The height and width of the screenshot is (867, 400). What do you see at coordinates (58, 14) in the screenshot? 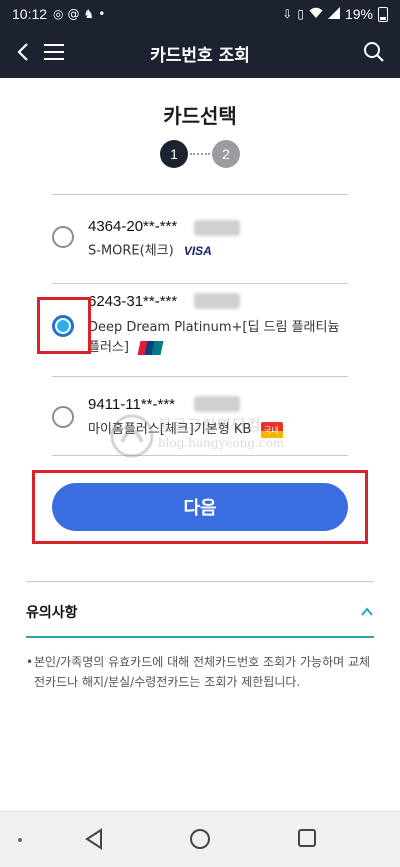
I see `message-icon: ◎` at bounding box center [58, 14].